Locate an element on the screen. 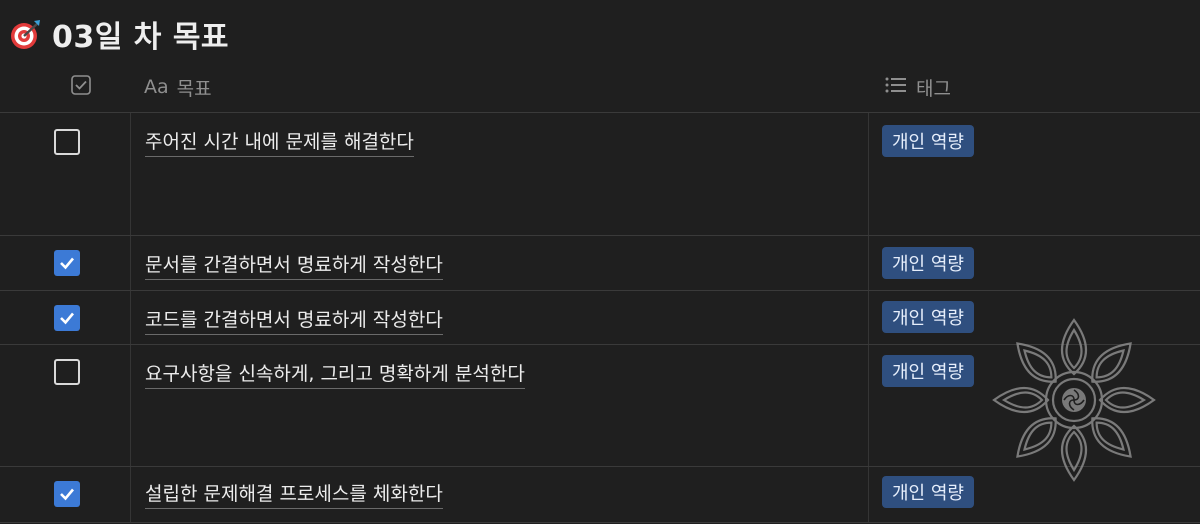 The height and width of the screenshot is (524, 1200). goal-text: 요구사항을 신속하게, 그리고 명확하게 분석한다 is located at coordinates (335, 374).